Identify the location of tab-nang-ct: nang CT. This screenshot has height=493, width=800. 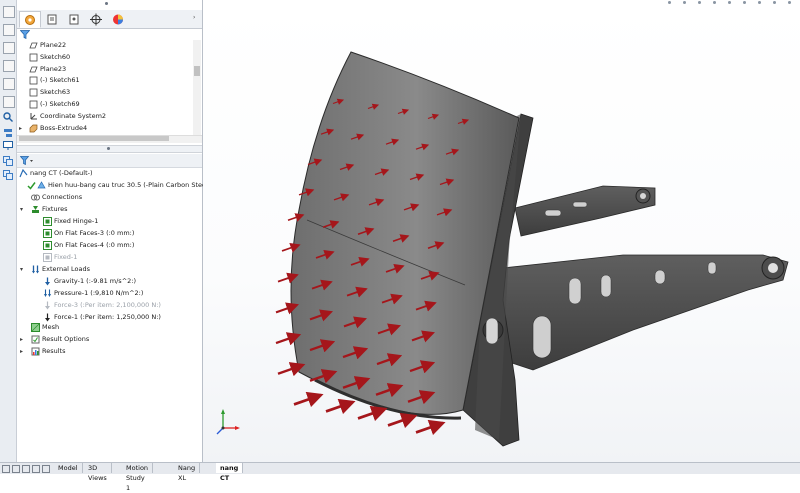
(230, 472).